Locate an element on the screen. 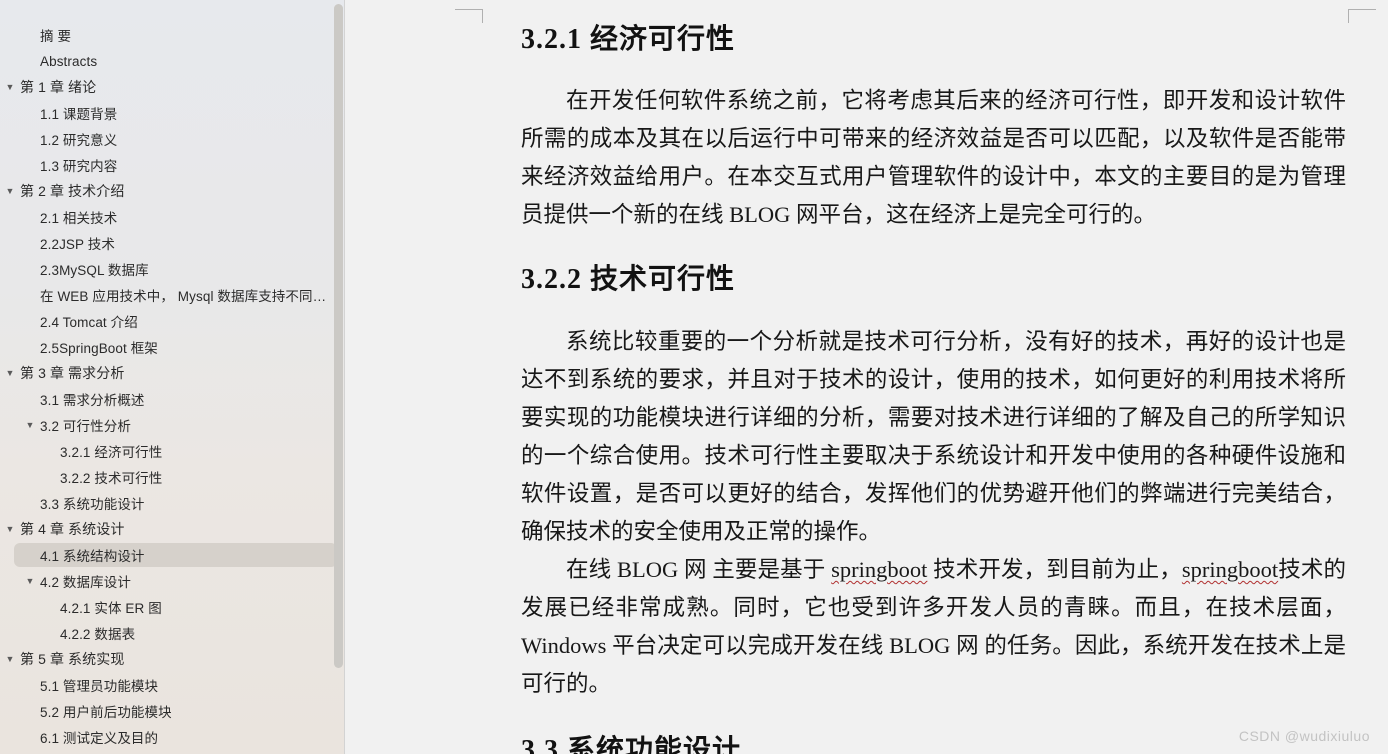  nav-item-19: ▼ 第 4 章 系统设计 is located at coordinates (172, 529).